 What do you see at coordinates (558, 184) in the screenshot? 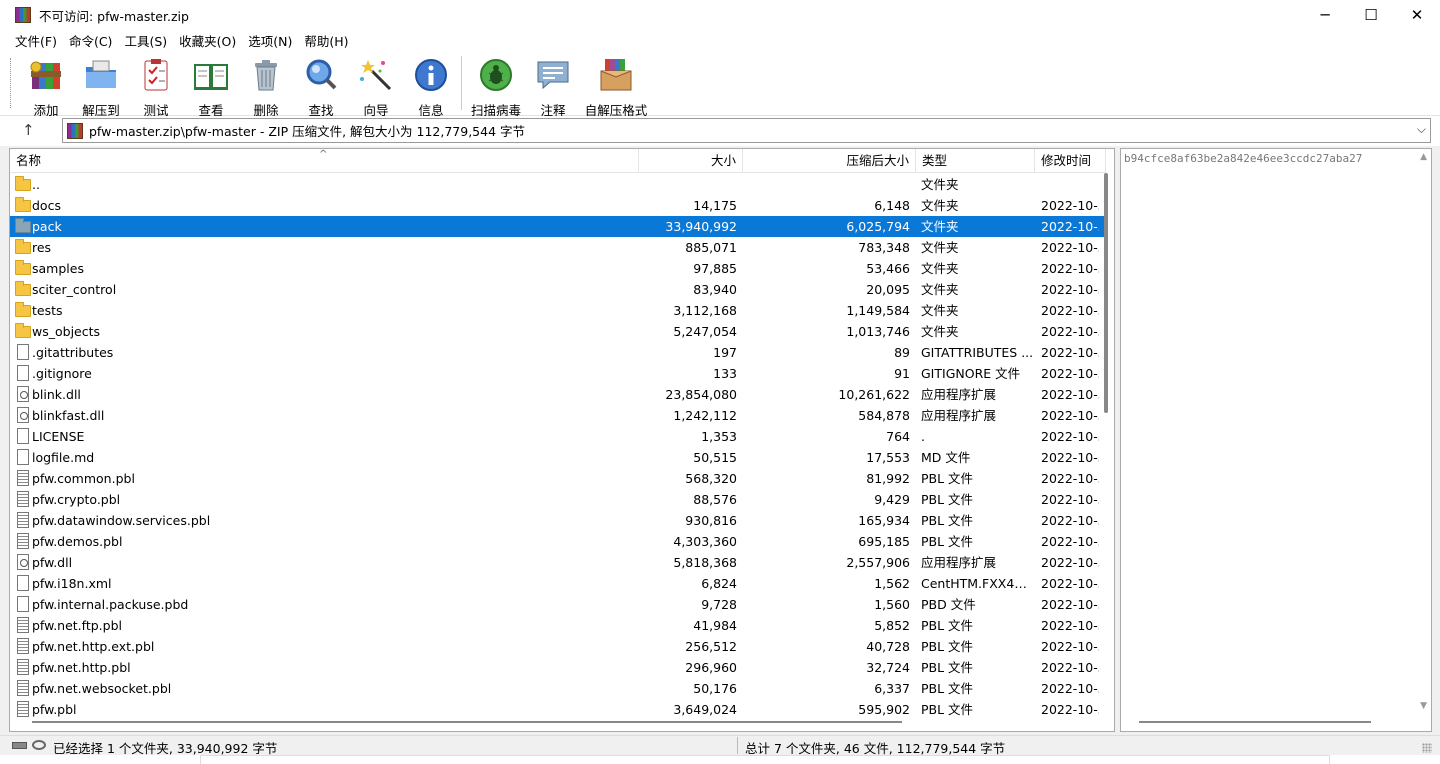
I see `table-row: .. 文件夹` at bounding box center [558, 184].